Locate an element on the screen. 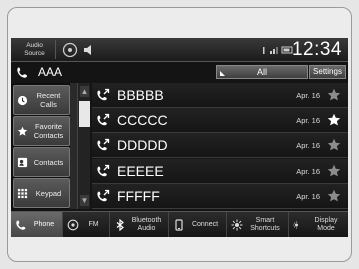 The height and width of the screenshot is (269, 359). bottom-bar-phone: Phone is located at coordinates (37, 224).